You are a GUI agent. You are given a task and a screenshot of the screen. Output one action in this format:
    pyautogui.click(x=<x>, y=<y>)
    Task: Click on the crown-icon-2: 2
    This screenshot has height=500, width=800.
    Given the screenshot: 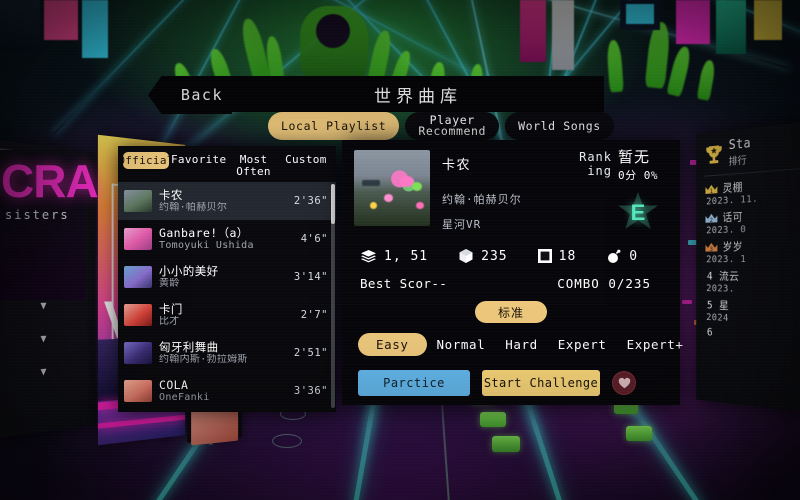 What is the action you would take?
    pyautogui.click(x=711, y=218)
    